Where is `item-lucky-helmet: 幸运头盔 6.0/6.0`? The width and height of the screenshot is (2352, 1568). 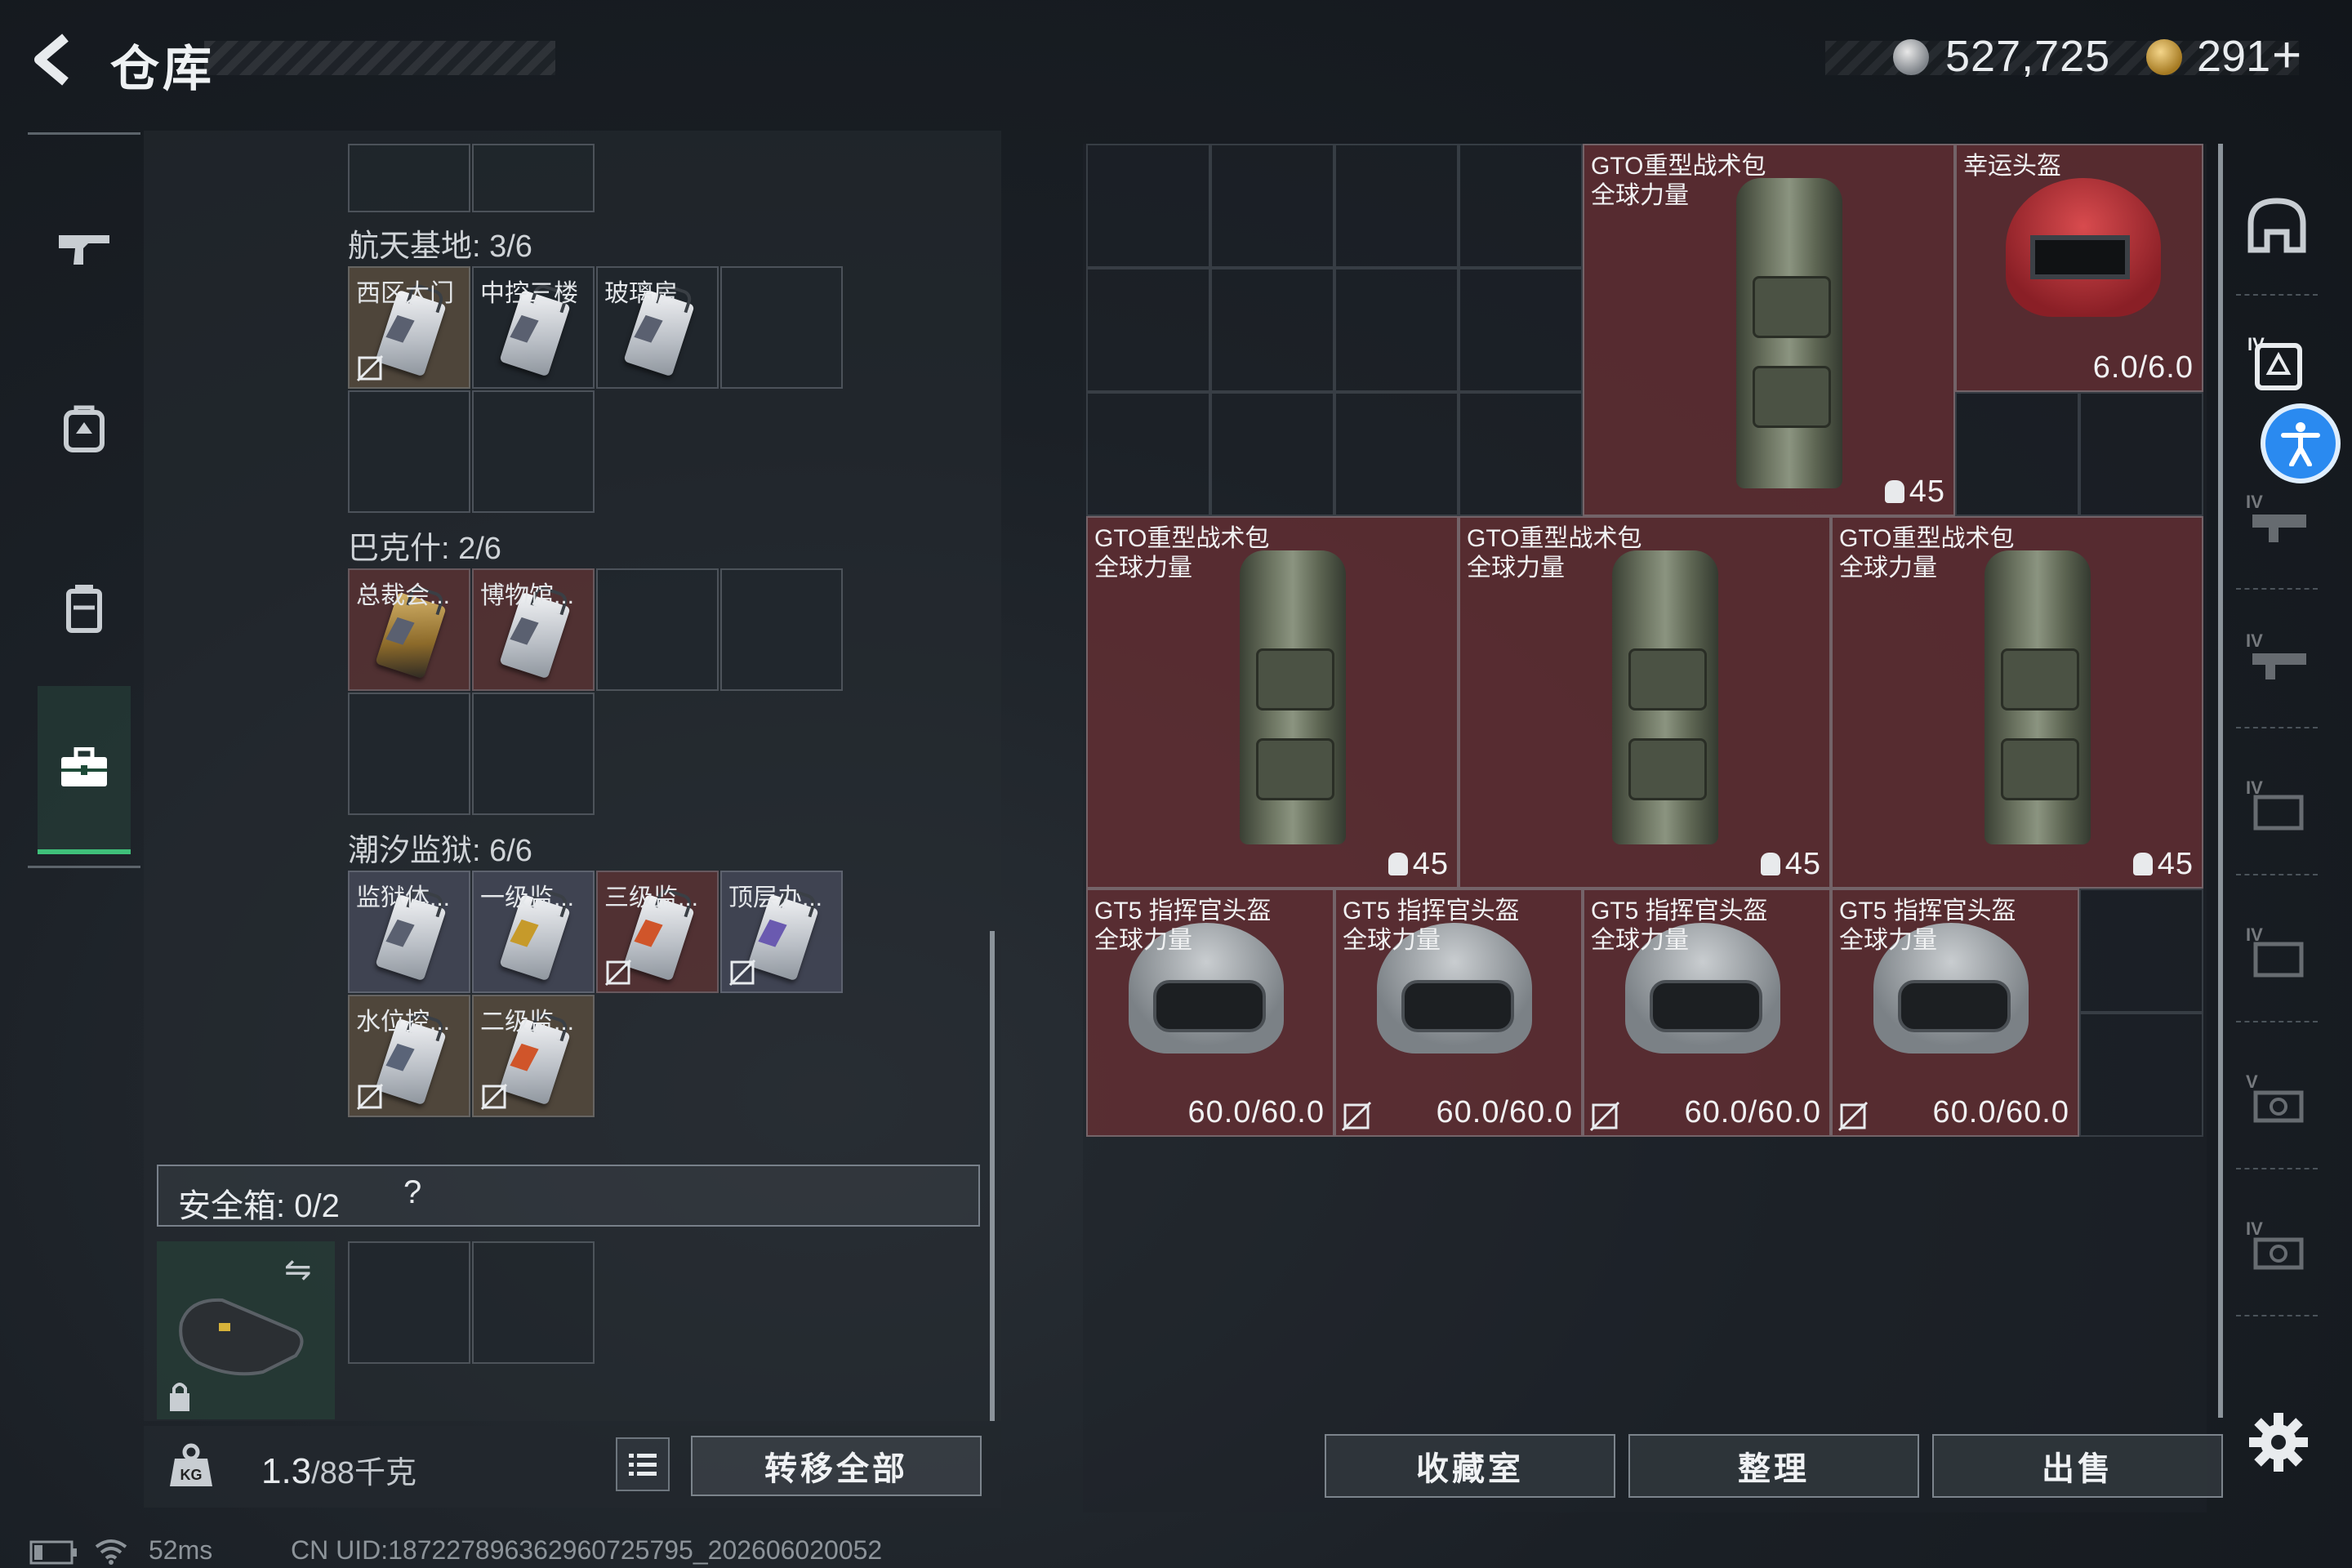 item-lucky-helmet: 幸运头盔 6.0/6.0 is located at coordinates (2079, 268).